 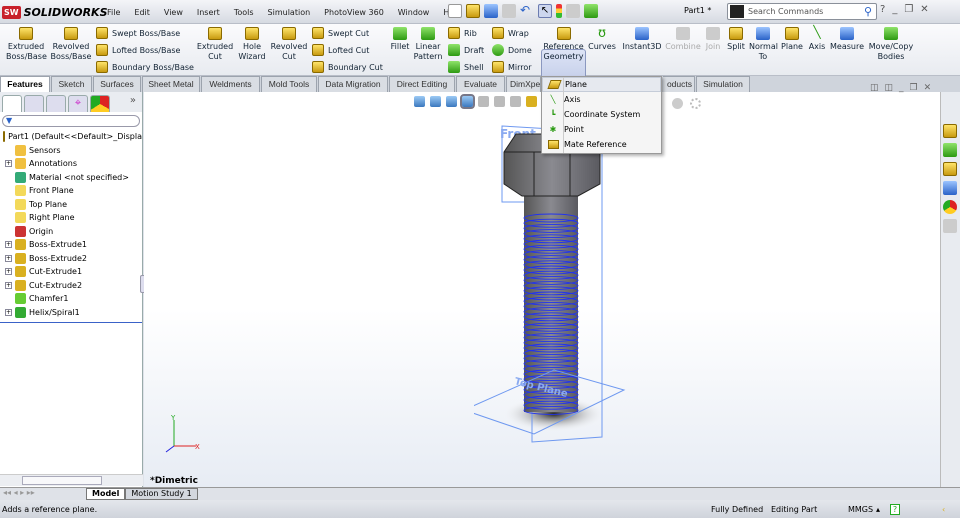 What do you see at coordinates (559, 11) in the screenshot?
I see `rebuild-icon` at bounding box center [559, 11].